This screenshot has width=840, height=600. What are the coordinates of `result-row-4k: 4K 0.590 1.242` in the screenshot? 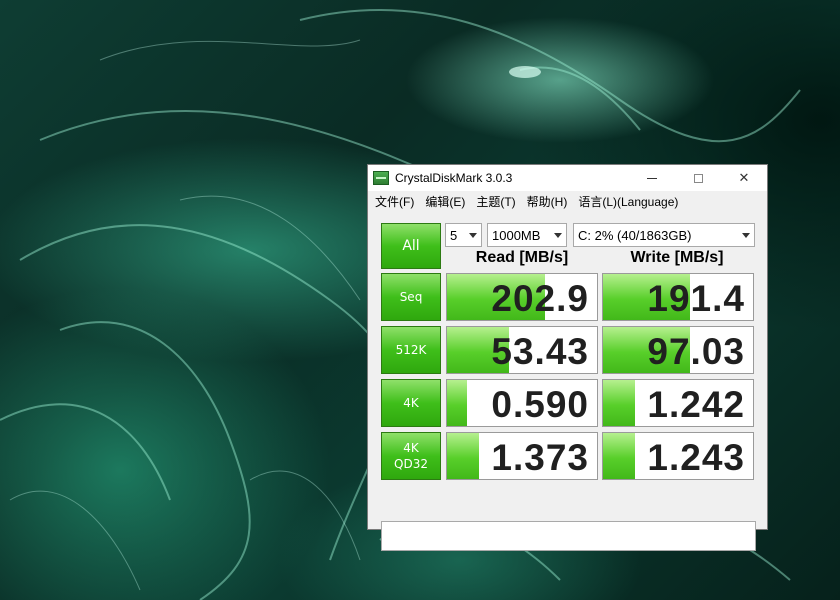 It's located at (568, 403).